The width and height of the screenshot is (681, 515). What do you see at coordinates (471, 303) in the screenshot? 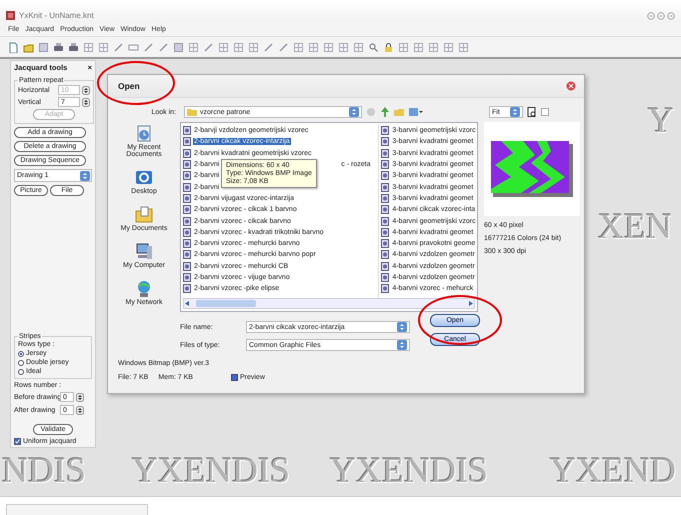
I see `scroll-right-icon` at bounding box center [471, 303].